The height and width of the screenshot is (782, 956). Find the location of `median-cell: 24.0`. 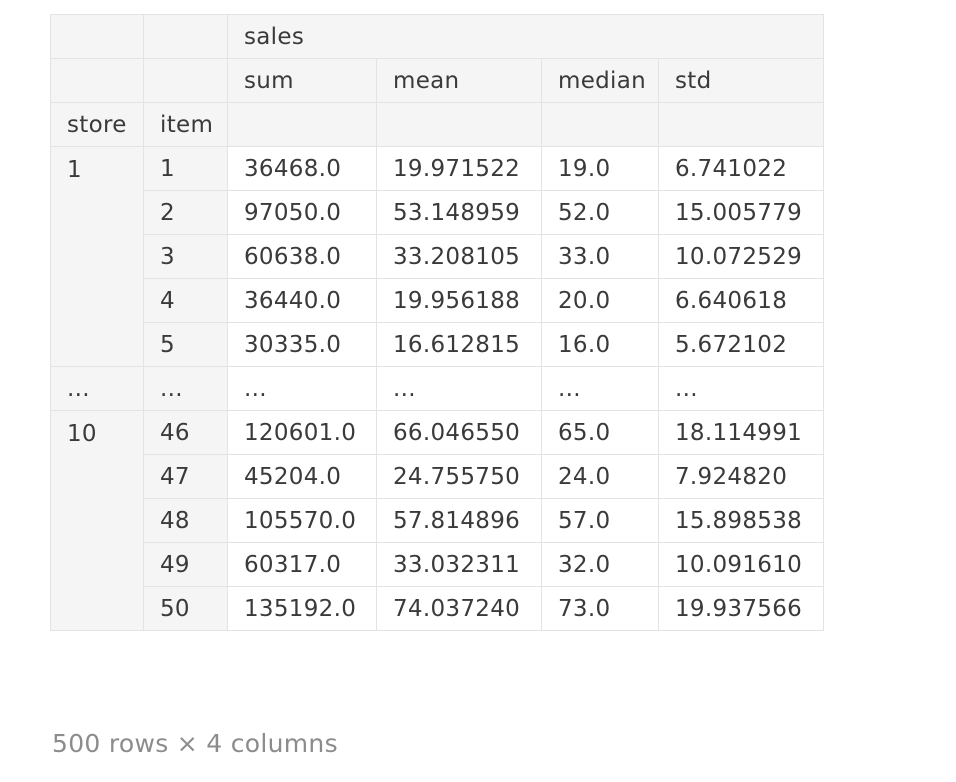

median-cell: 24.0 is located at coordinates (600, 476).